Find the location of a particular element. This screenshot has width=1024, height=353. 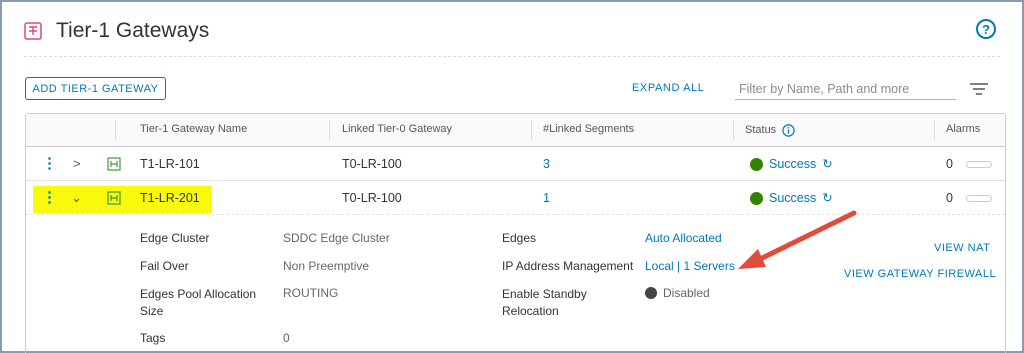

detail-tags-label: Tags is located at coordinates (153, 338).